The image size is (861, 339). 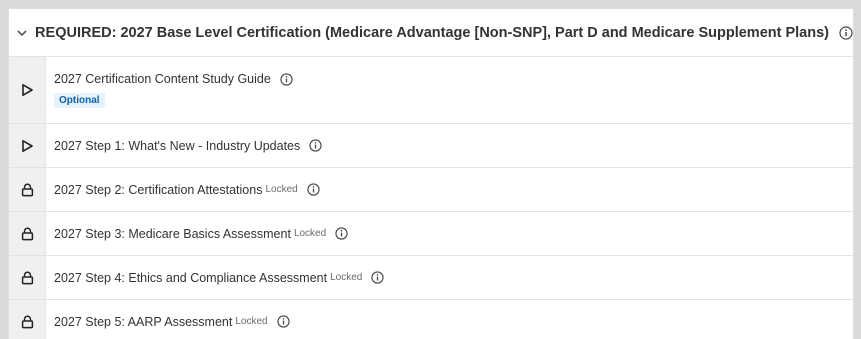 I want to click on chevron-down-icon, so click(x=22, y=32).